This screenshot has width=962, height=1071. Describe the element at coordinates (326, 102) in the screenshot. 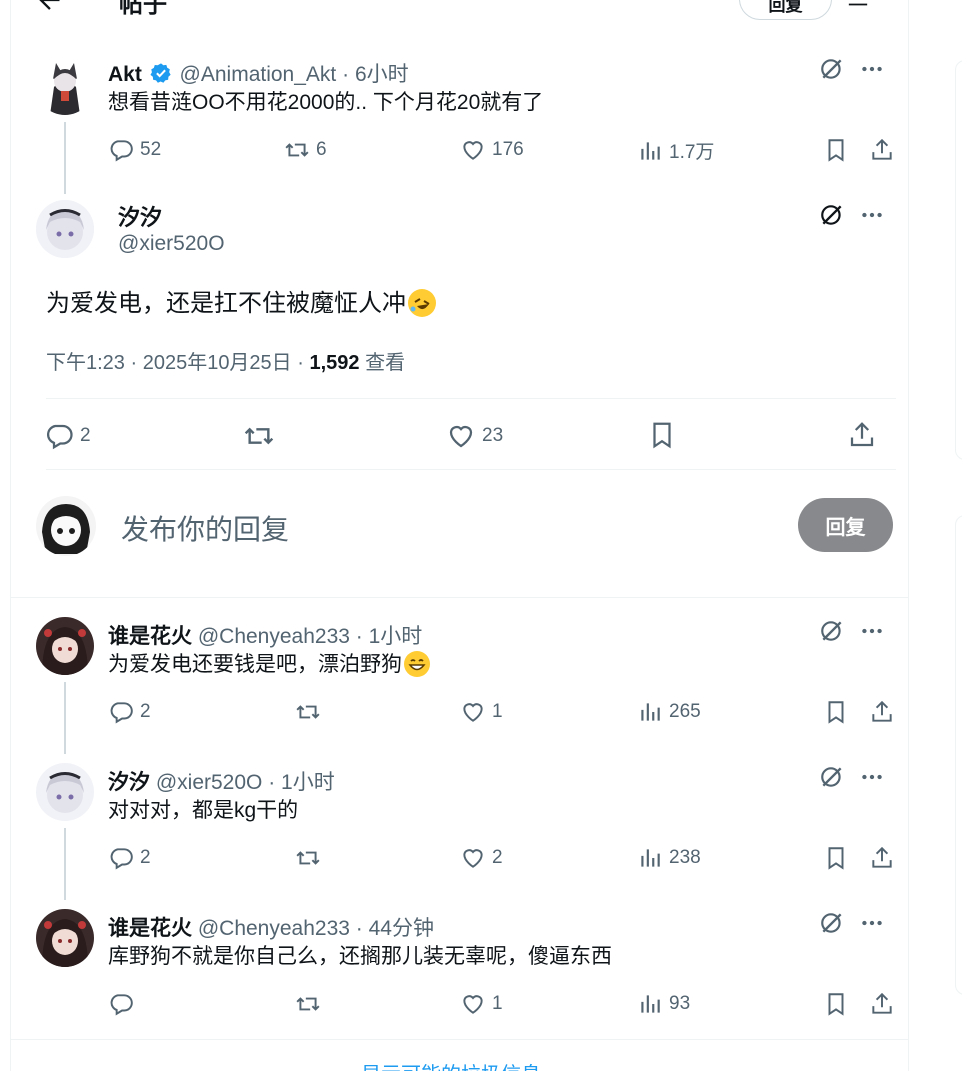

I see `parent-post-text: 想看昔涟OO不用花2000的.. 下个月花20就有了` at that location.